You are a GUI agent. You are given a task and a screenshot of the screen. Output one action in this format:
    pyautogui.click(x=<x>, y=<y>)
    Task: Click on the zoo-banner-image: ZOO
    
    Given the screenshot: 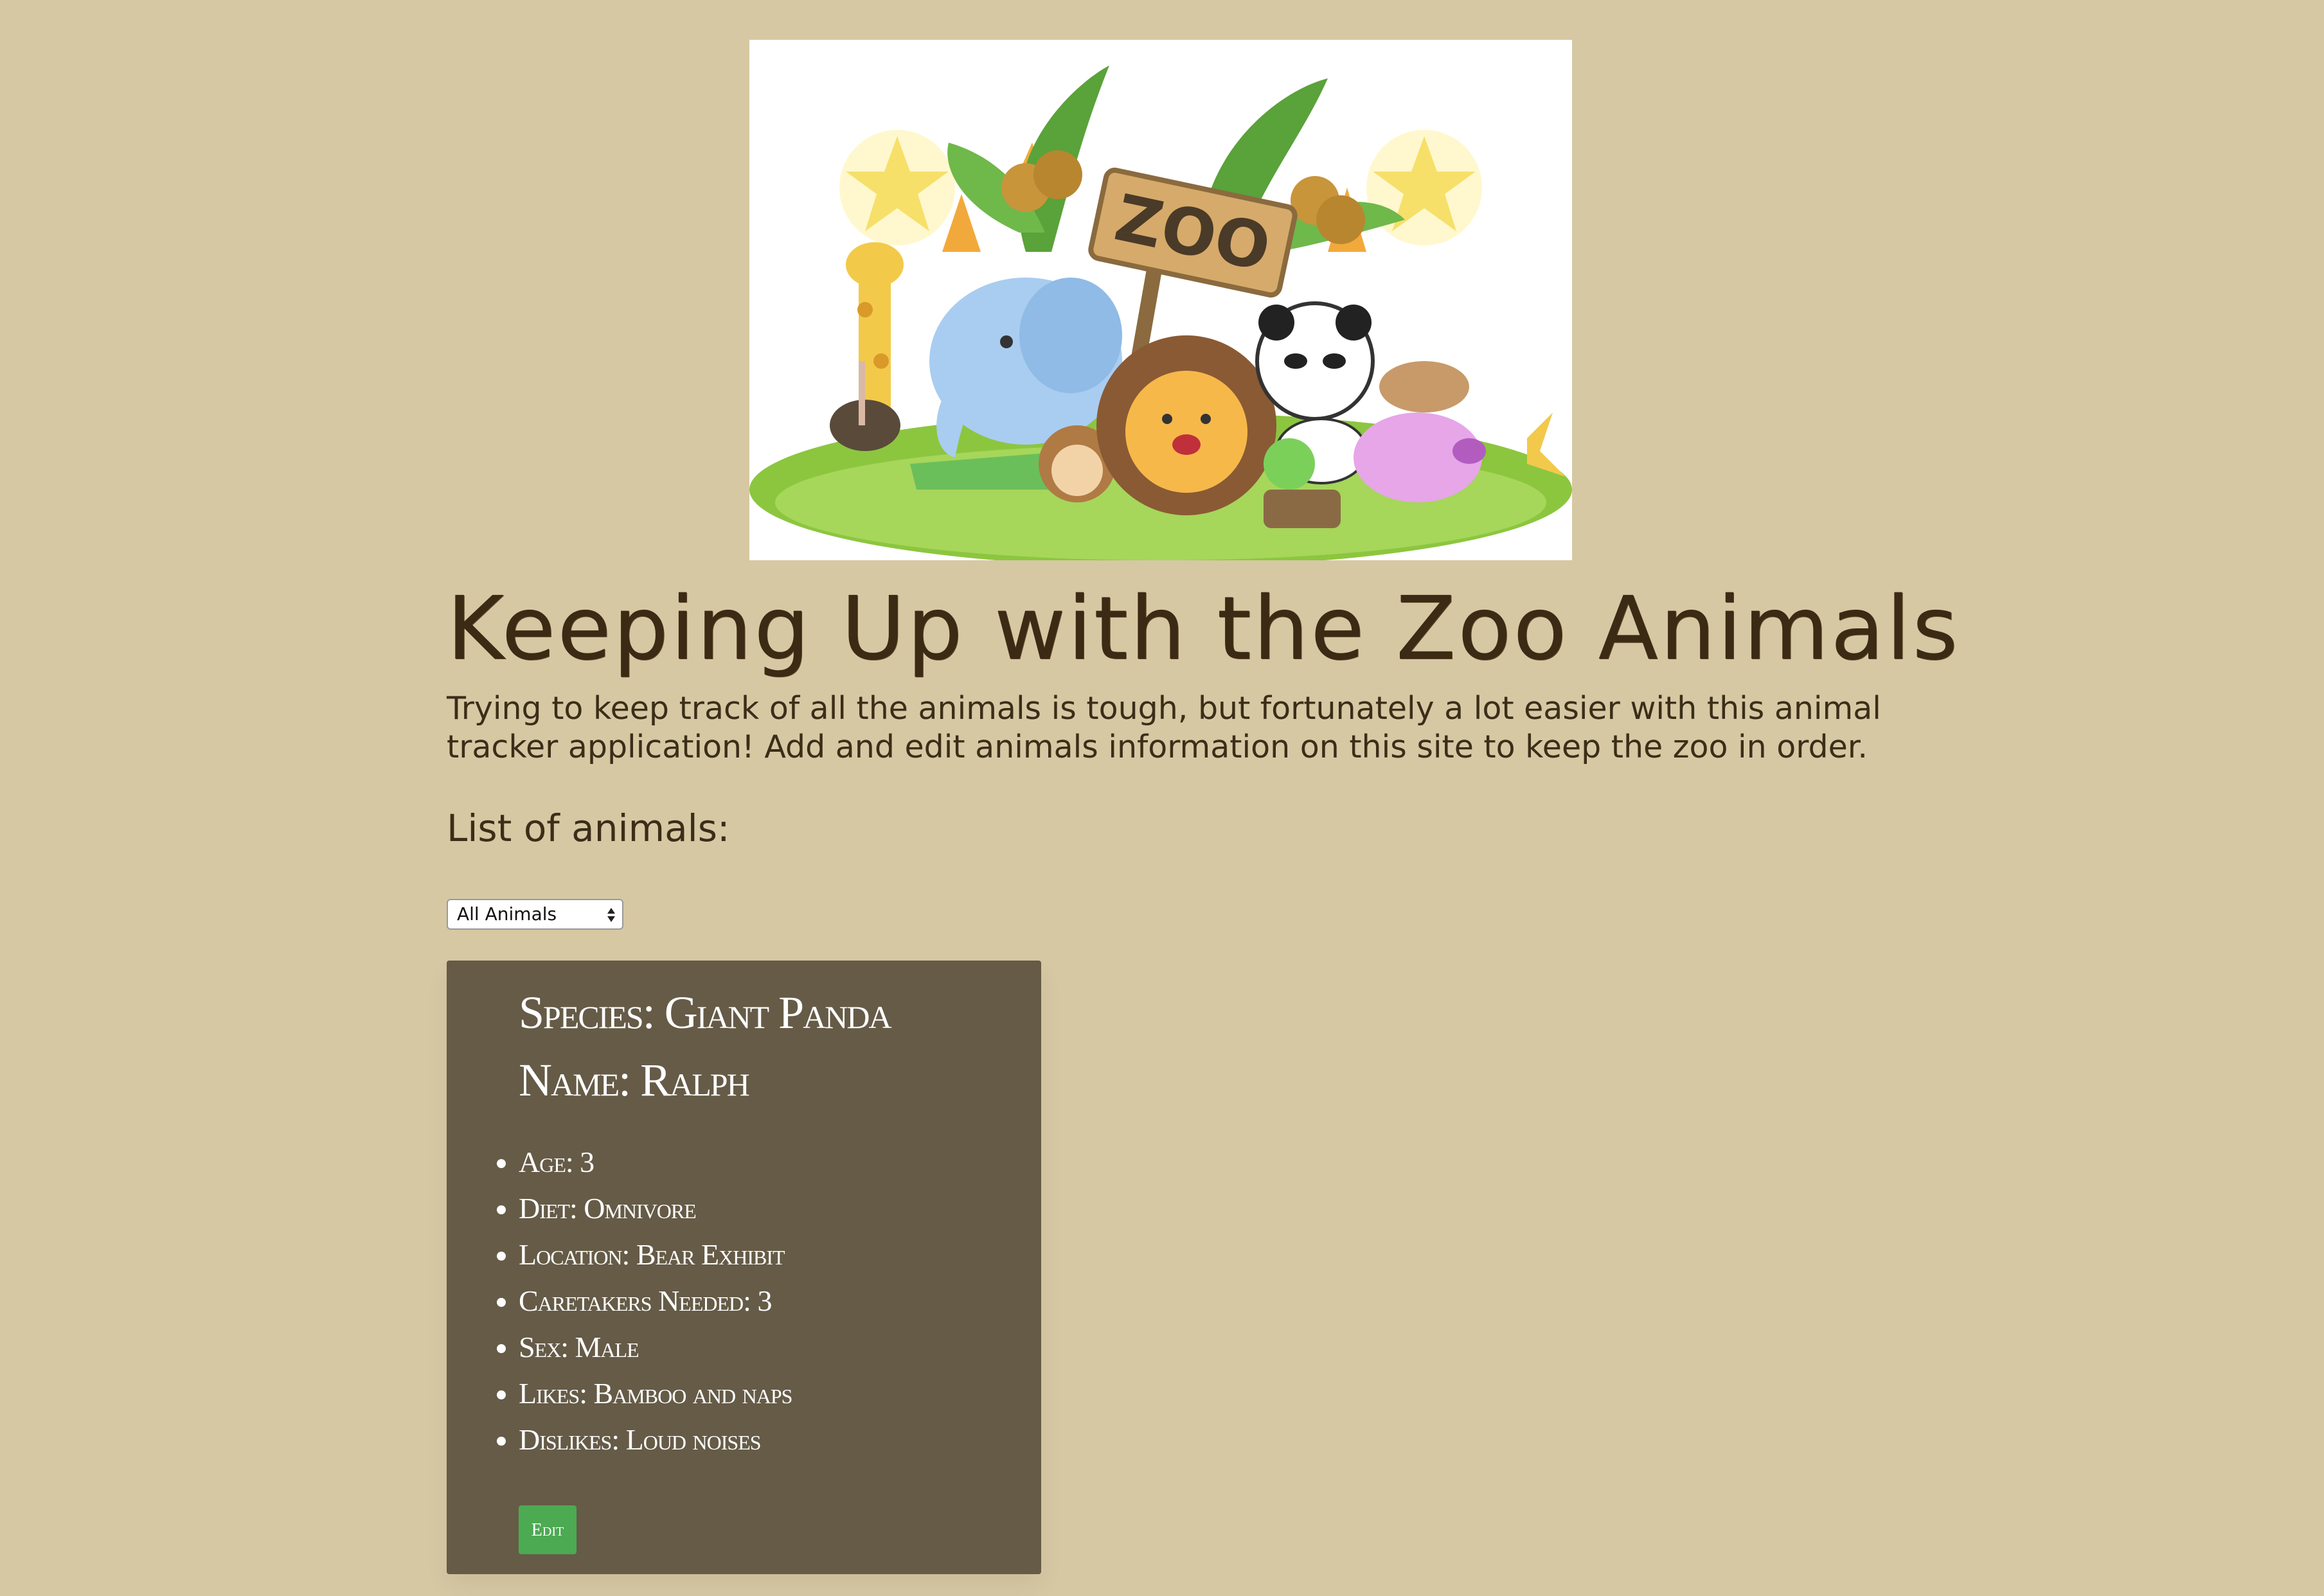 What is the action you would take?
    pyautogui.click(x=1160, y=300)
    